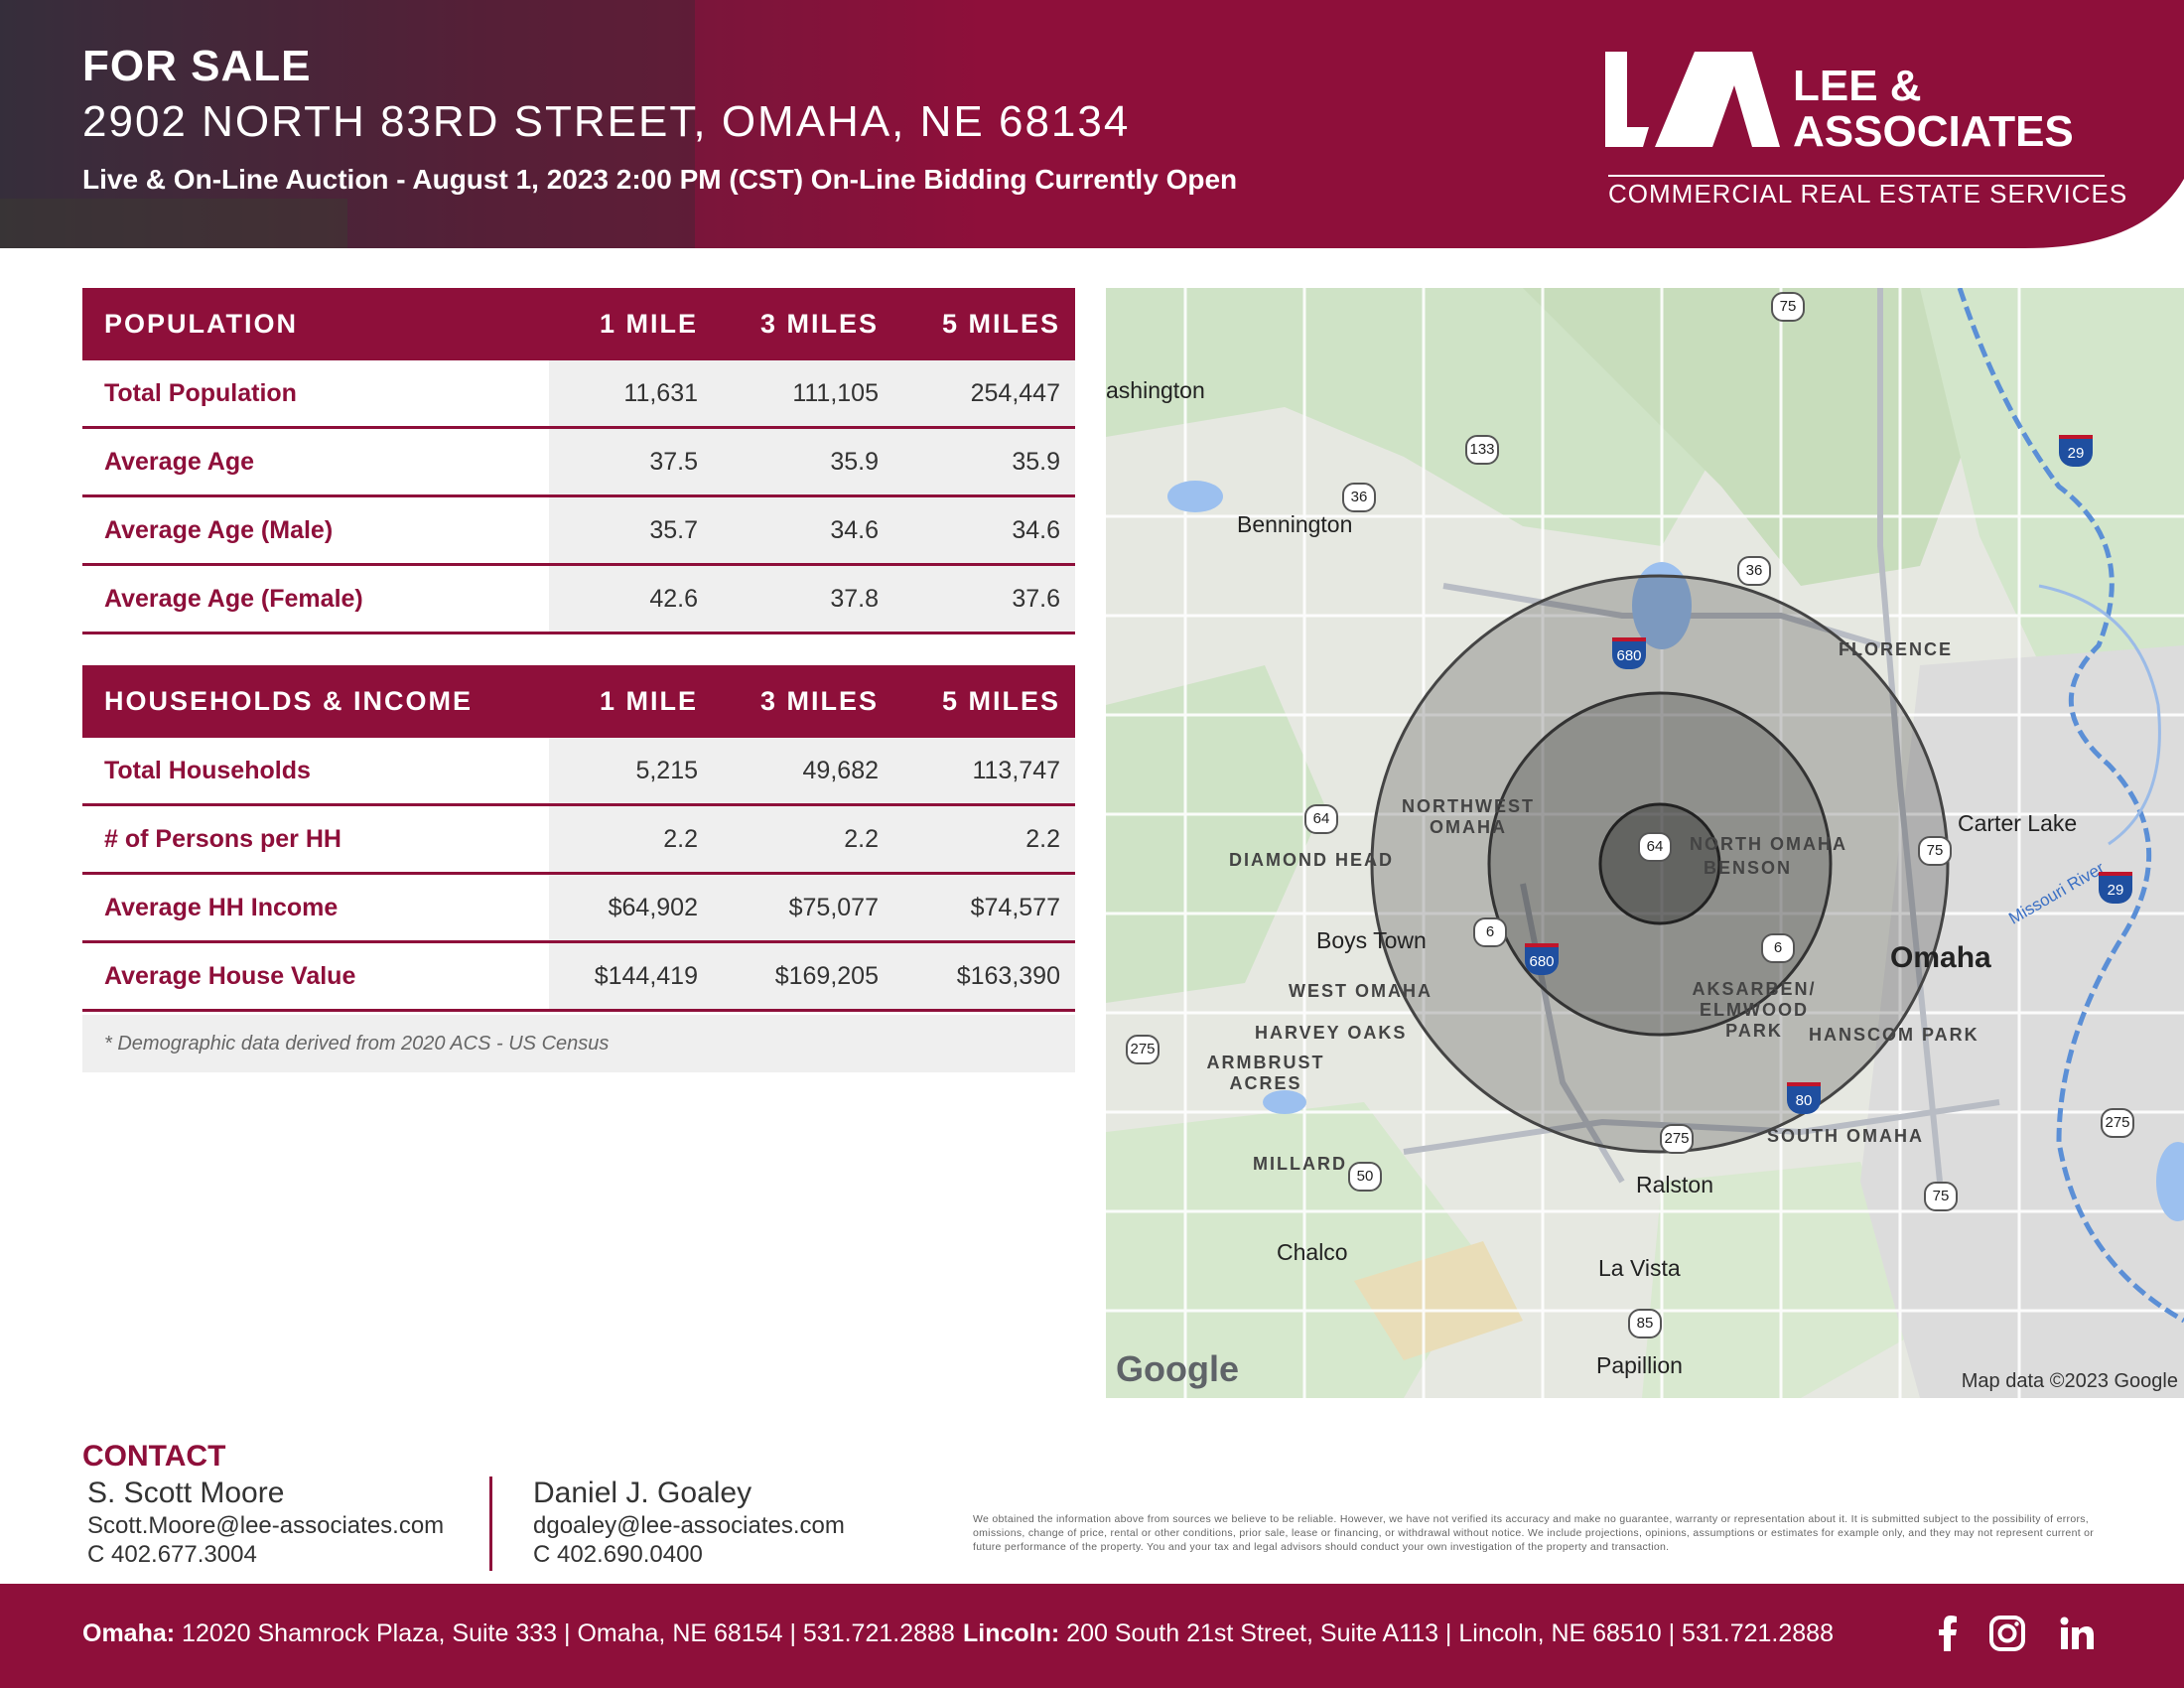 The height and width of the screenshot is (1688, 2184). What do you see at coordinates (1941, 1196) in the screenshot?
I see `route-shield-icon: 75` at bounding box center [1941, 1196].